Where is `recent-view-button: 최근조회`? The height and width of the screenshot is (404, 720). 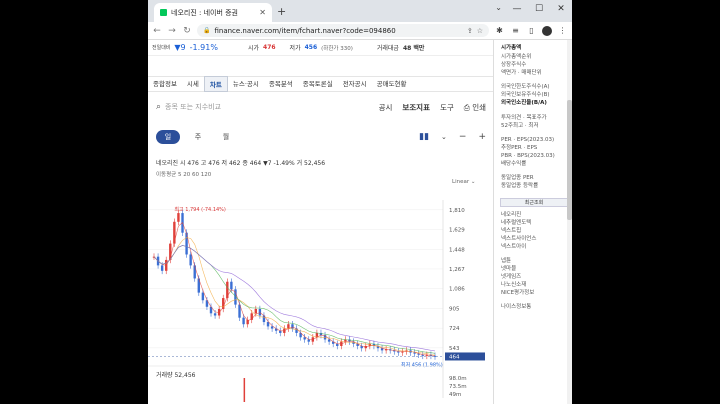
recent-view-button: 최근조회 is located at coordinates (534, 202).